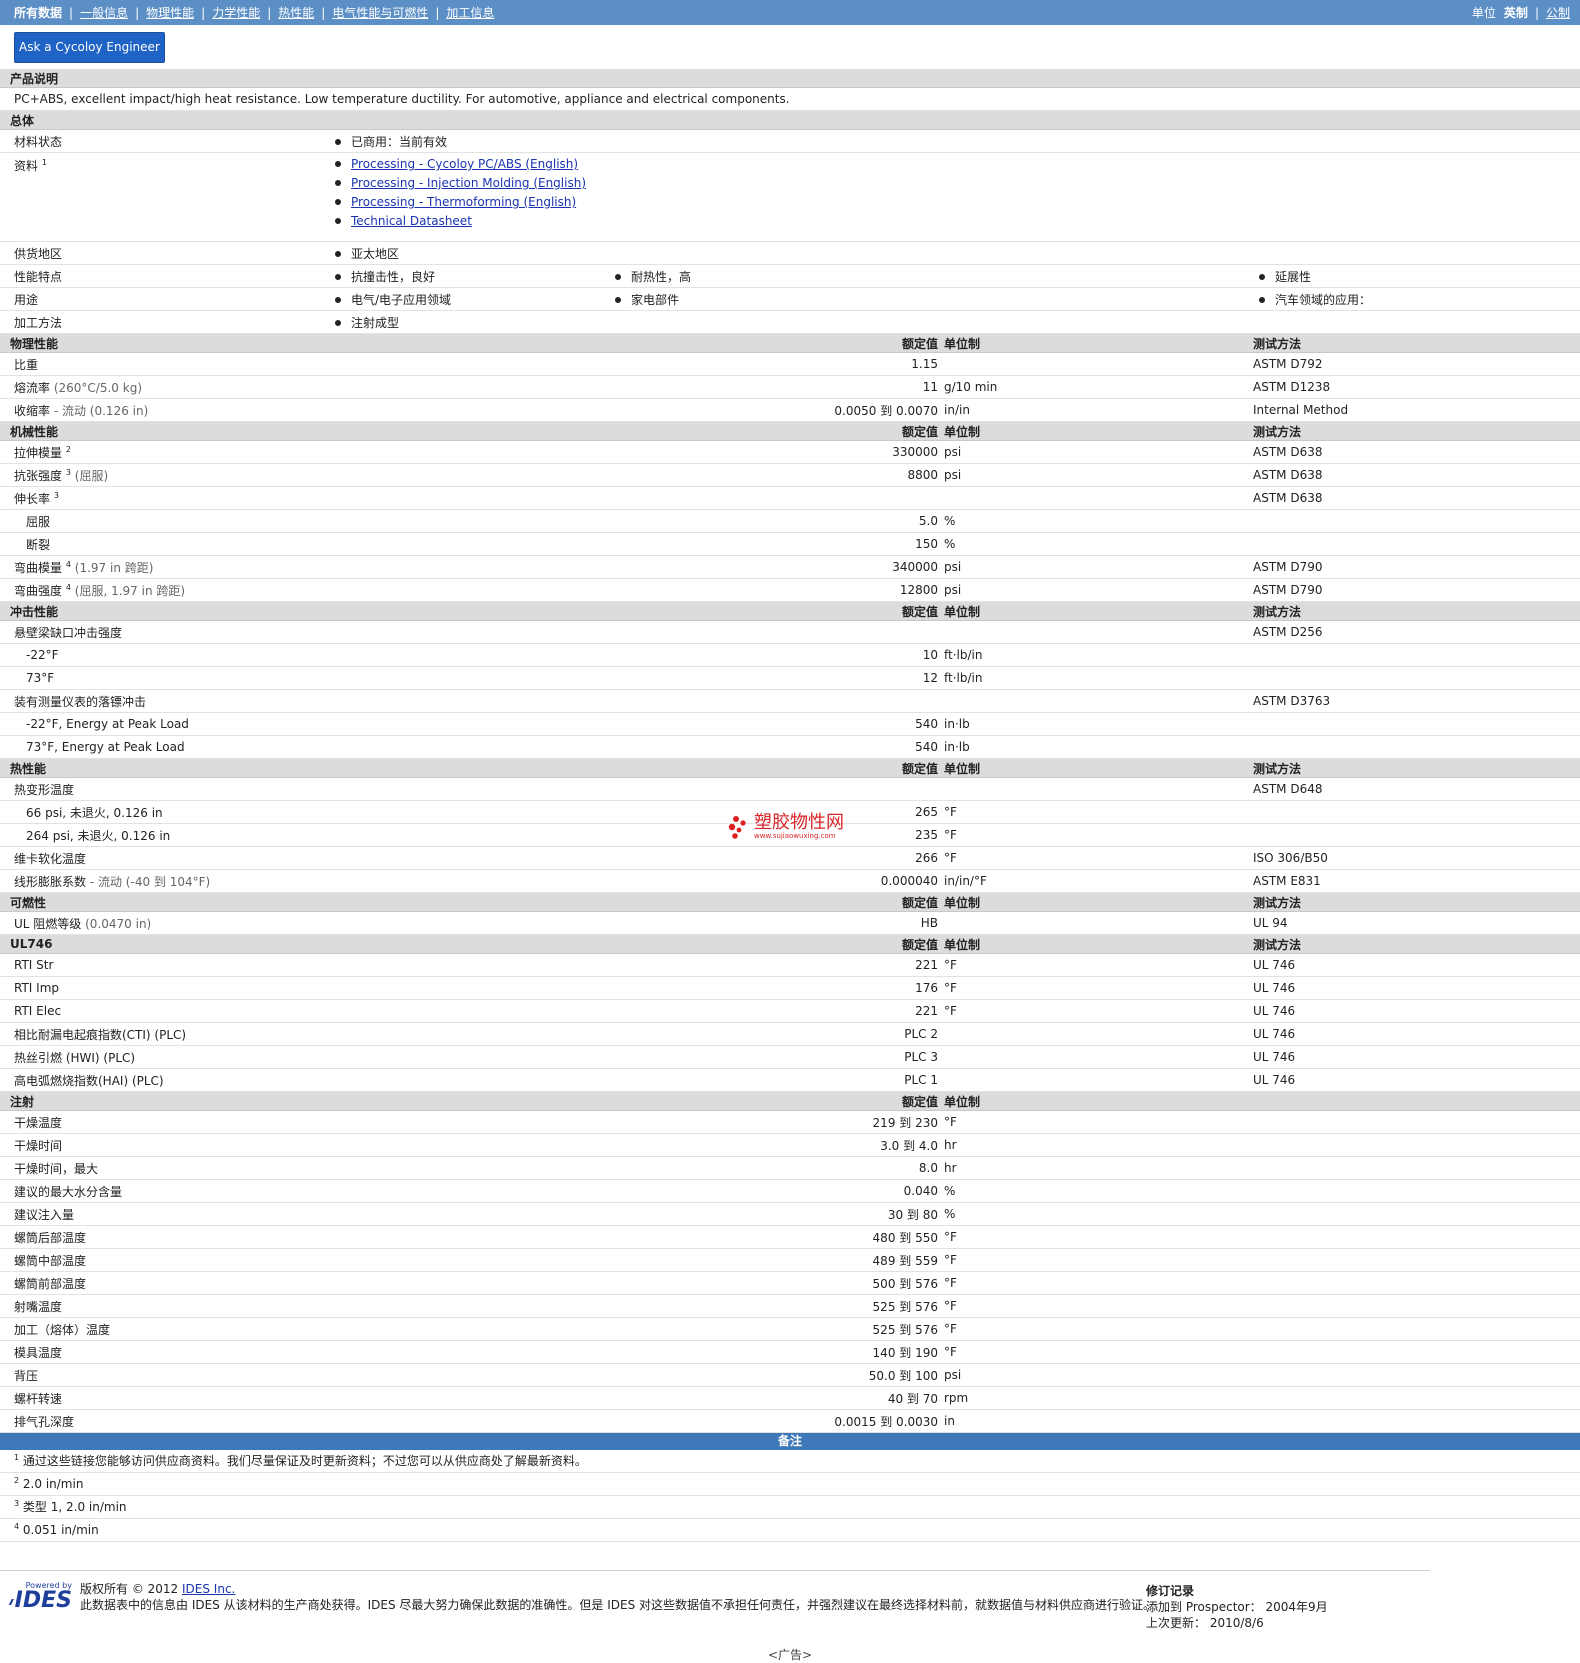 This screenshot has height=1663, width=1580. I want to click on doc-link: Processing - Thermoforming (English), so click(463, 202).